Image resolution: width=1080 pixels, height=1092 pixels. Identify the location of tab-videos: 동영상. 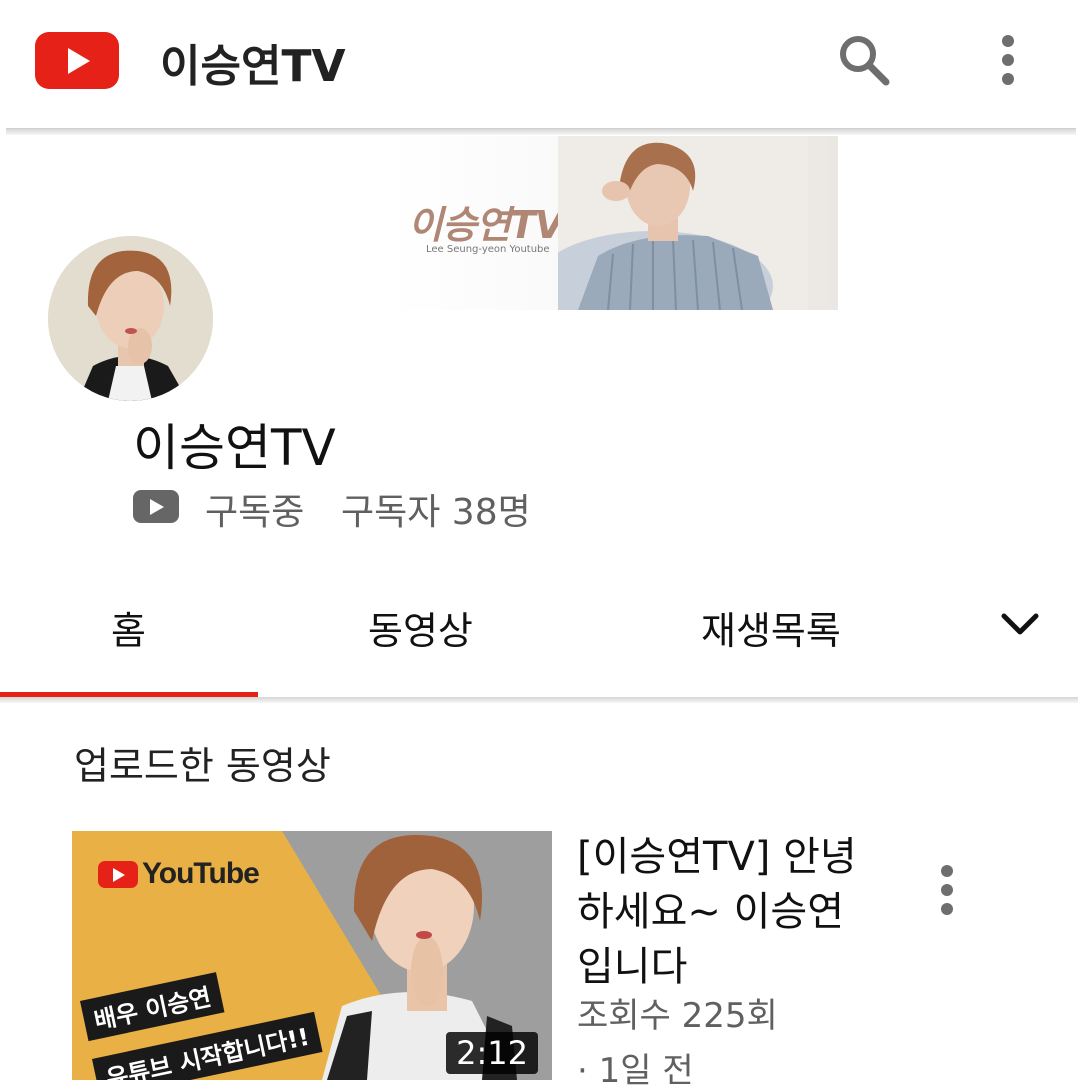
(420, 627).